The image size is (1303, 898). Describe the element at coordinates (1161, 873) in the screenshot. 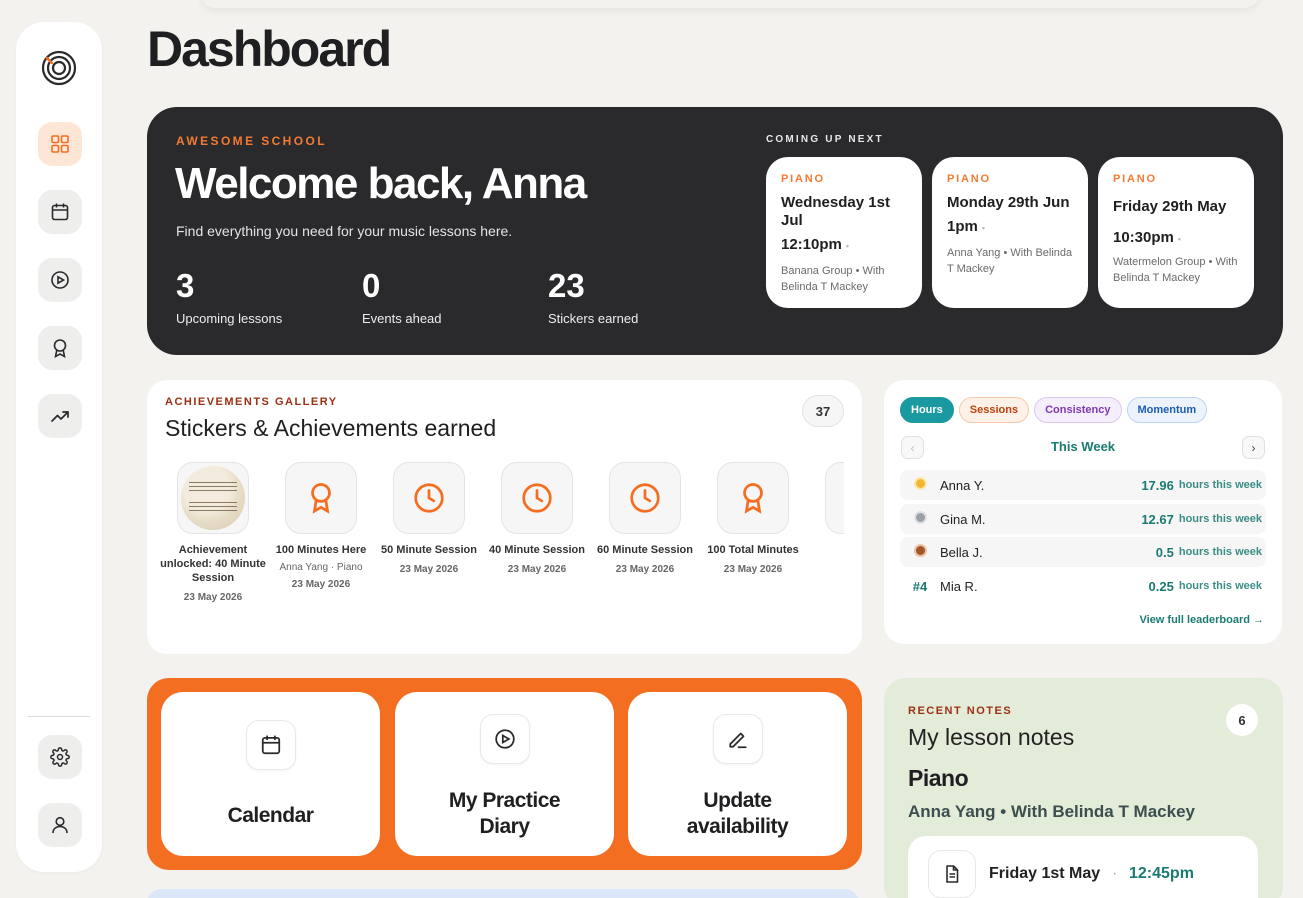

I see `note-time: 12:45pm` at that location.